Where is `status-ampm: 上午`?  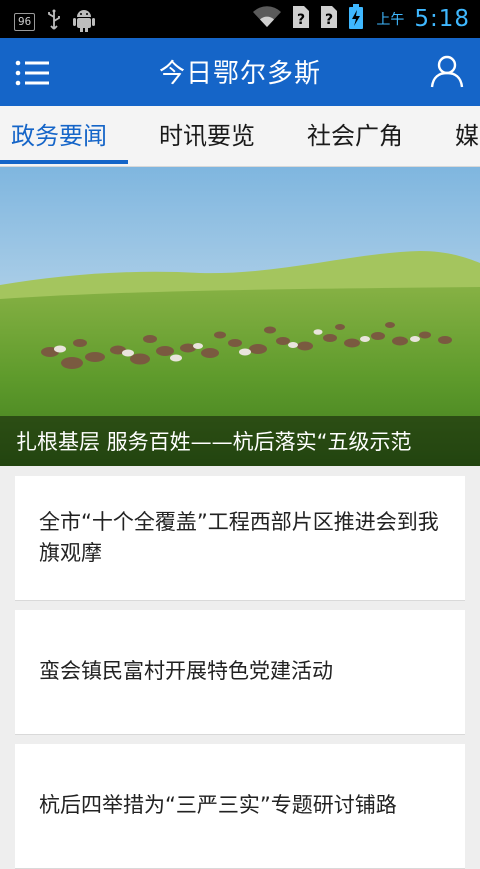 status-ampm: 上午 is located at coordinates (390, 20).